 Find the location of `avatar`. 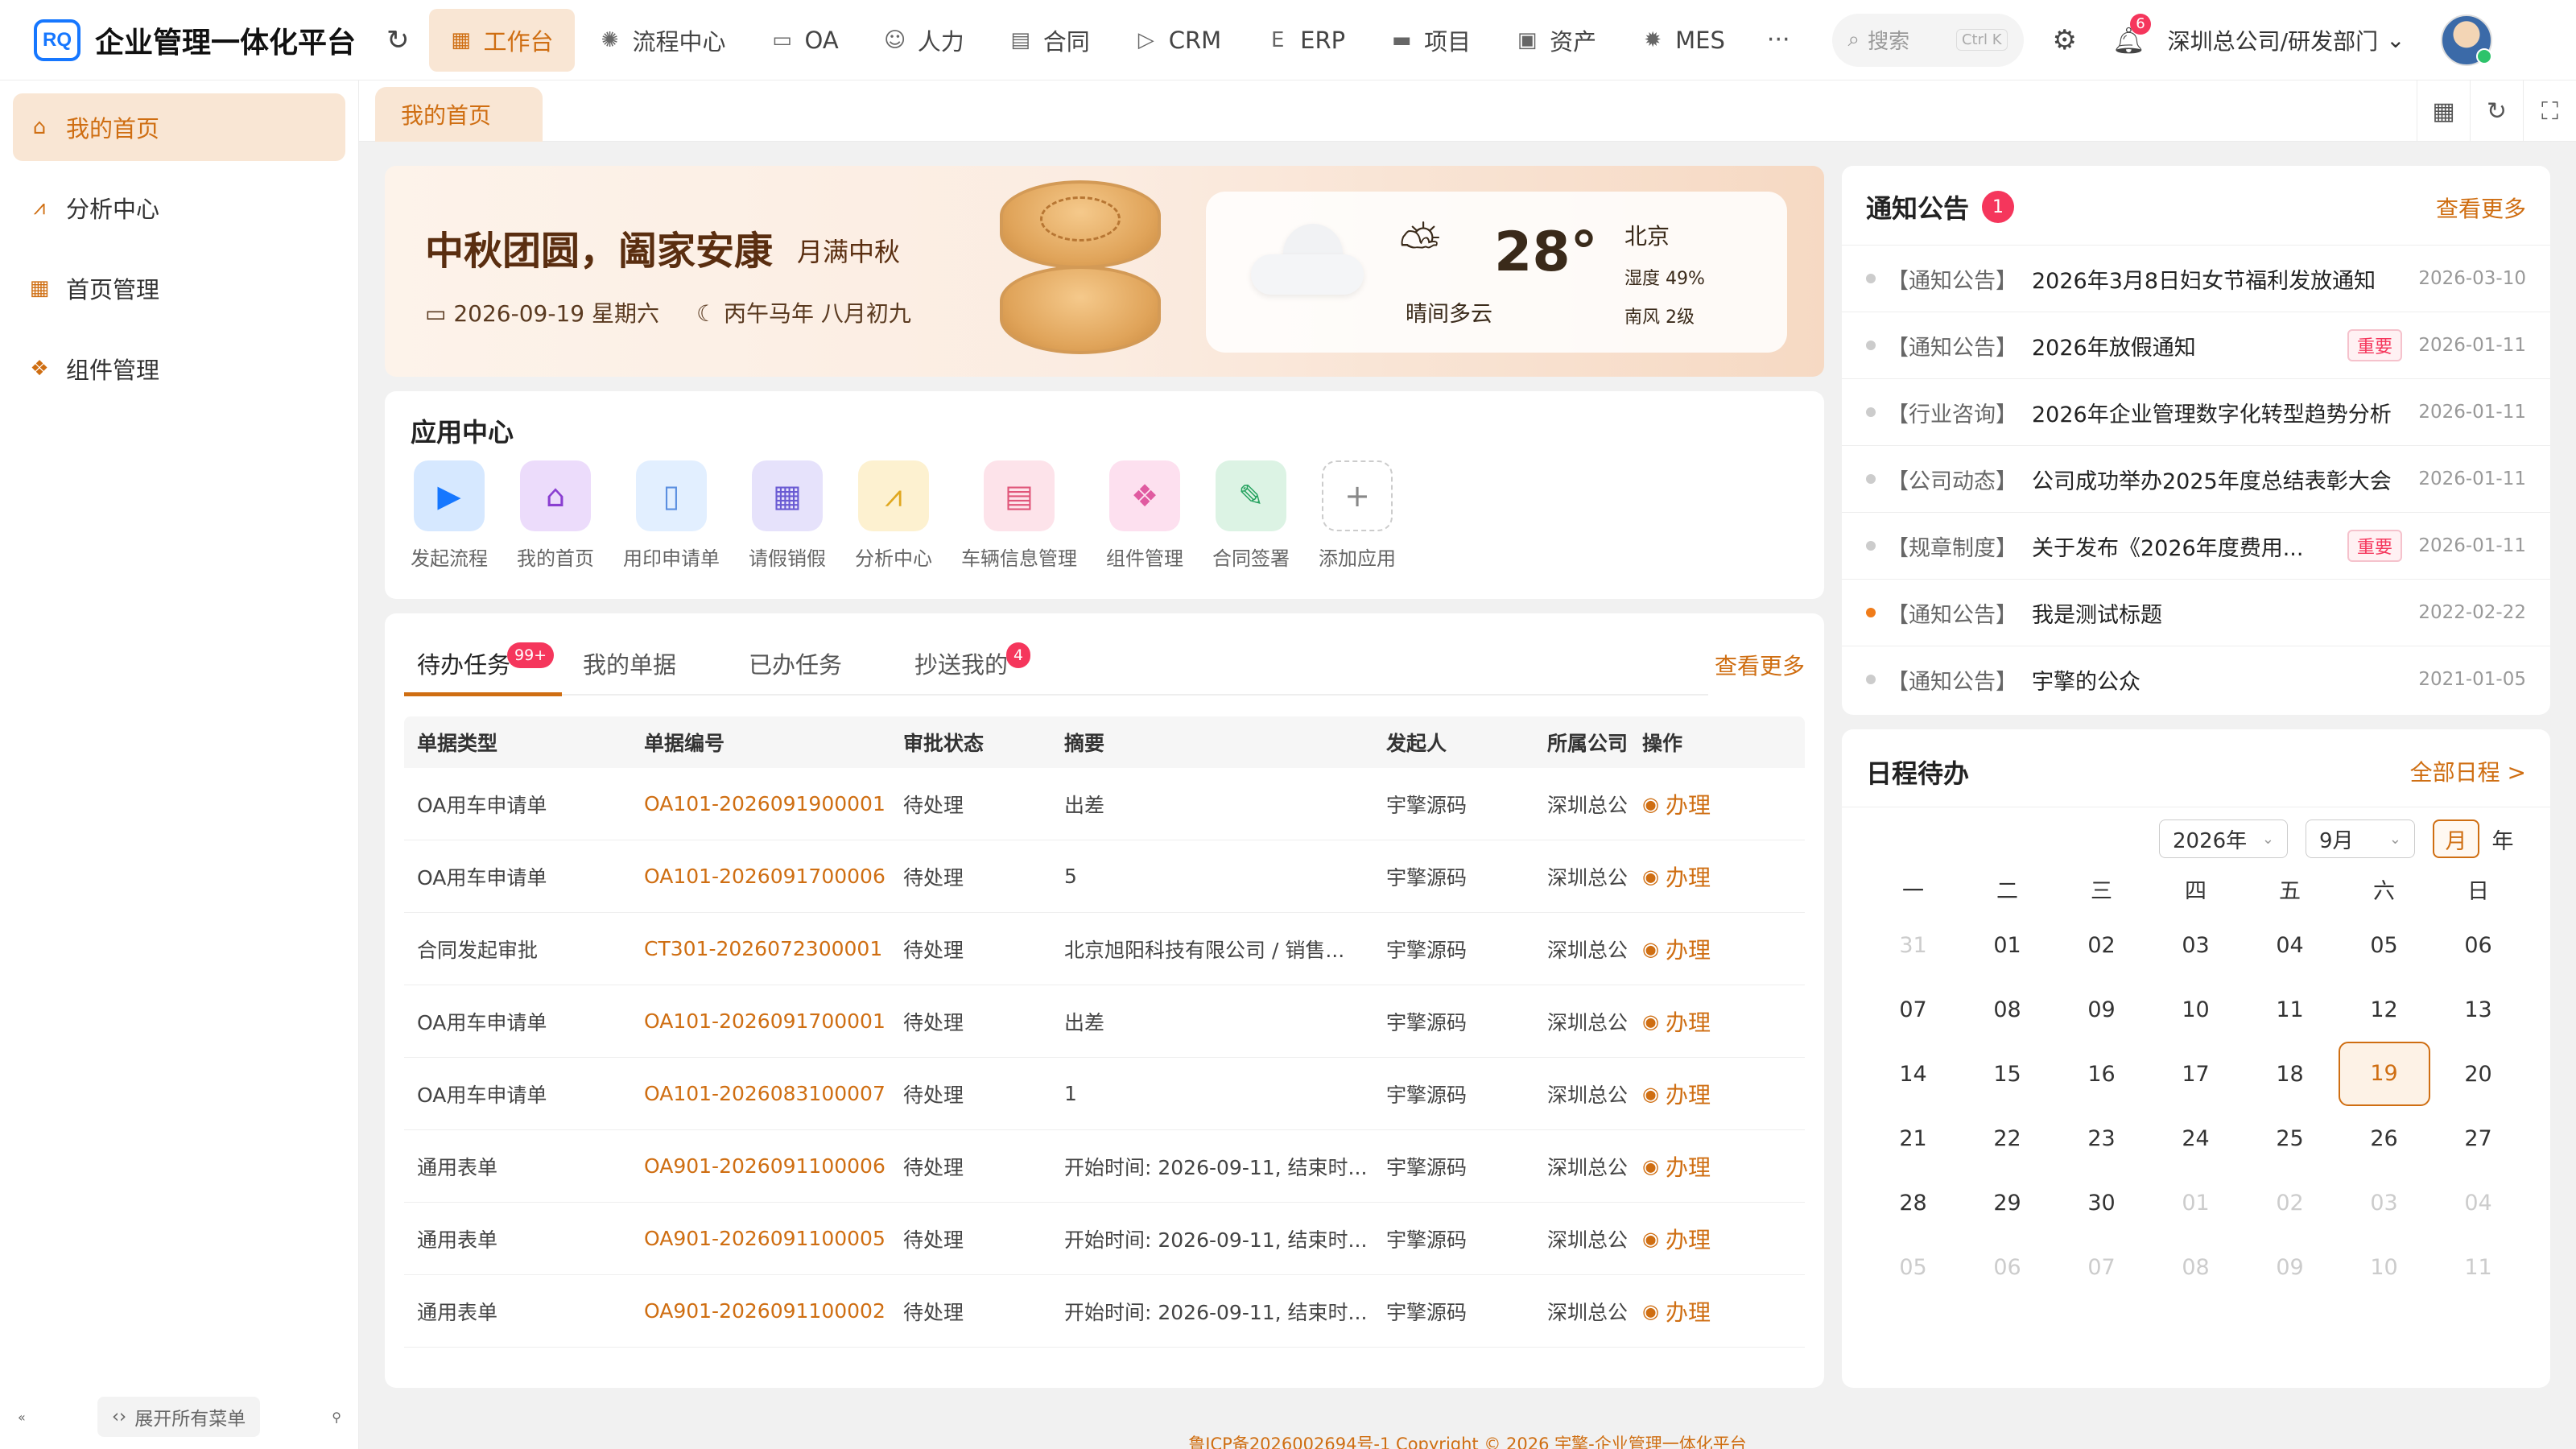

avatar is located at coordinates (2466, 40).